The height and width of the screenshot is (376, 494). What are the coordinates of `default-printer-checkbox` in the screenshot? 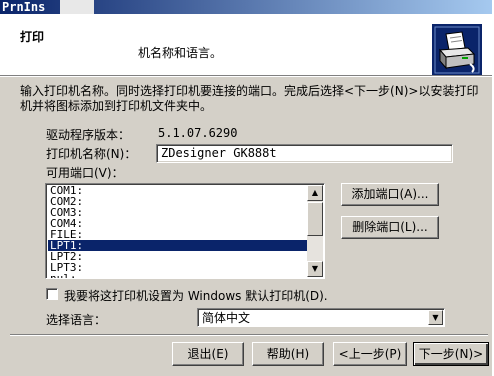 It's located at (52, 294).